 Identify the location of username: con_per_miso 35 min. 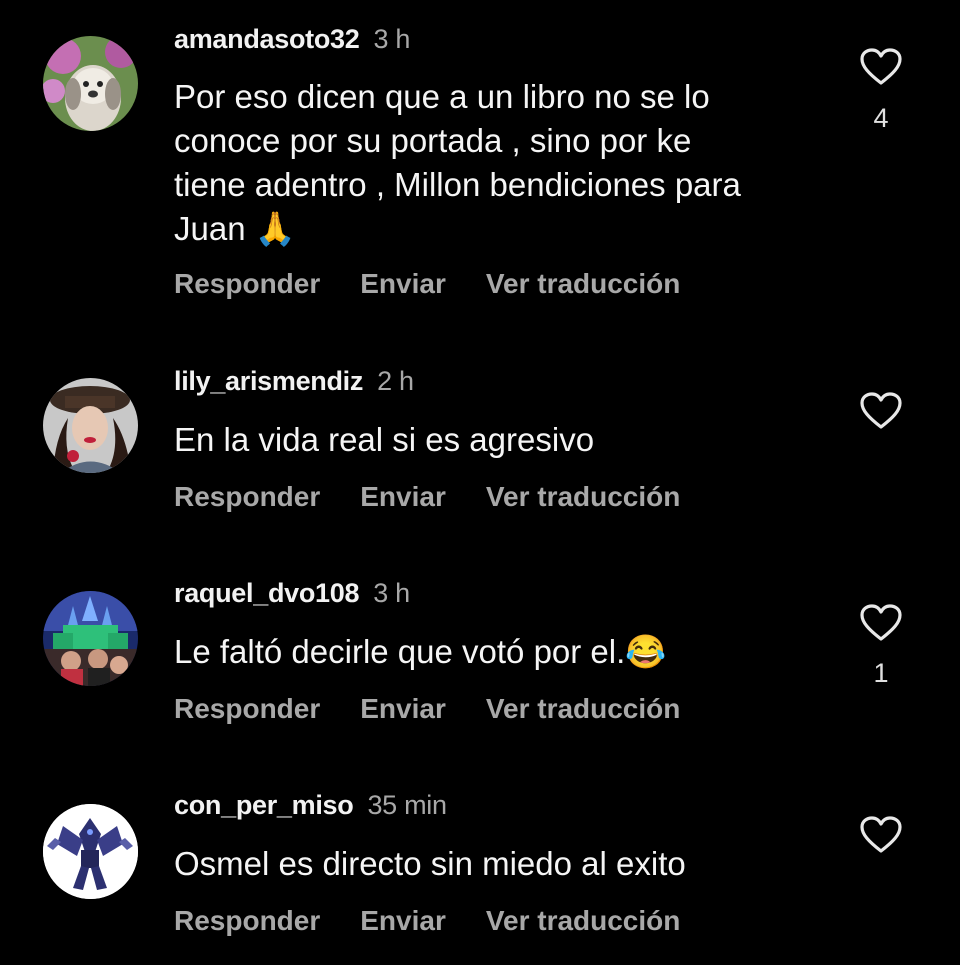
(310, 805).